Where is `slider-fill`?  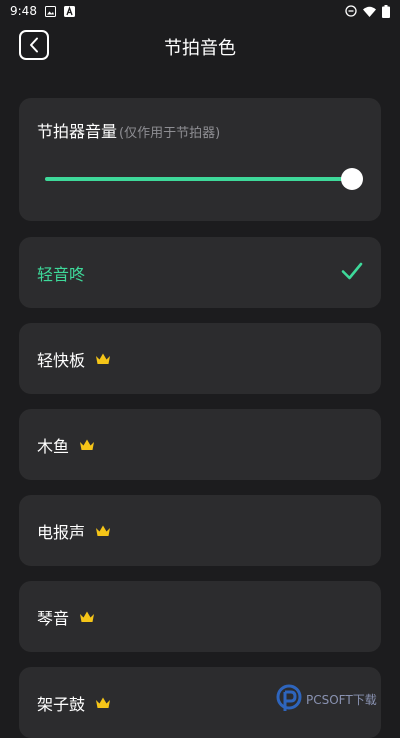
slider-fill is located at coordinates (198, 179).